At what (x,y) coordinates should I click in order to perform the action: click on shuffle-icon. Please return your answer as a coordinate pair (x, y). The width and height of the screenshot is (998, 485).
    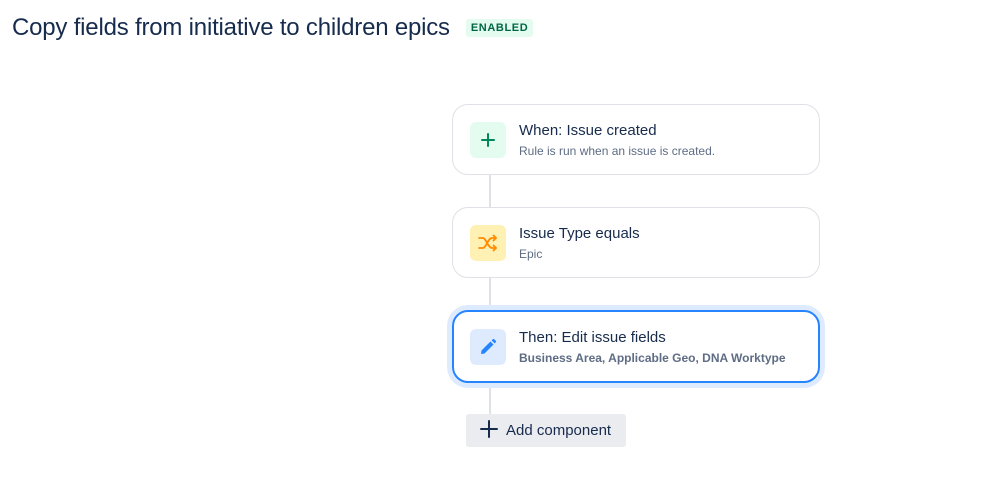
    Looking at the image, I should click on (488, 242).